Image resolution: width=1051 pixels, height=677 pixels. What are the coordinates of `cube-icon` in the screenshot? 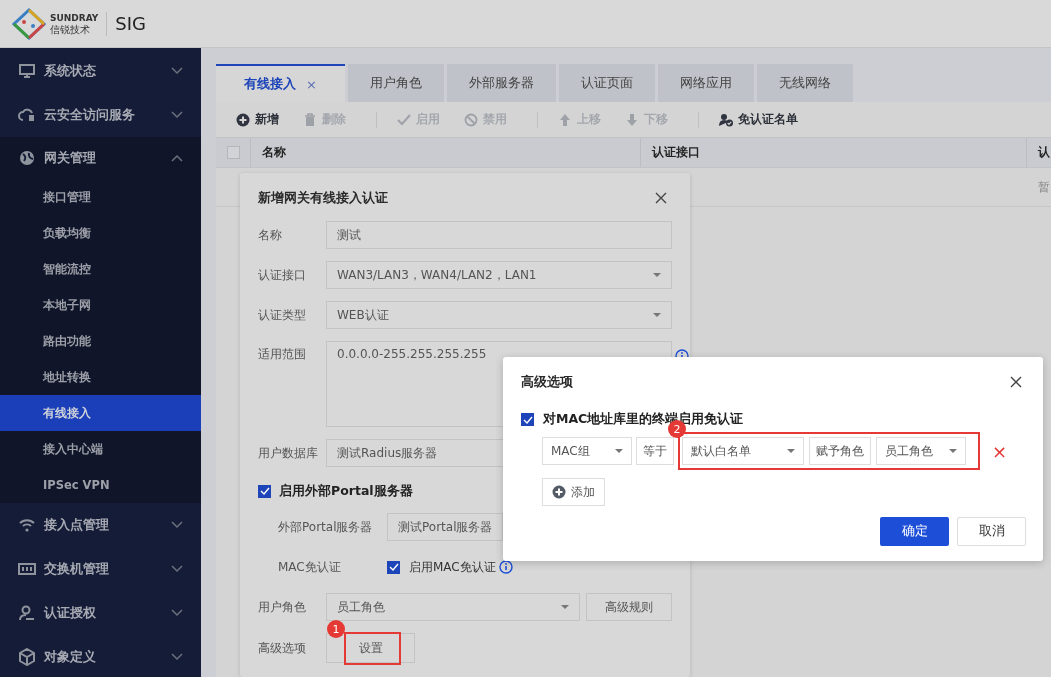 It's located at (27, 657).